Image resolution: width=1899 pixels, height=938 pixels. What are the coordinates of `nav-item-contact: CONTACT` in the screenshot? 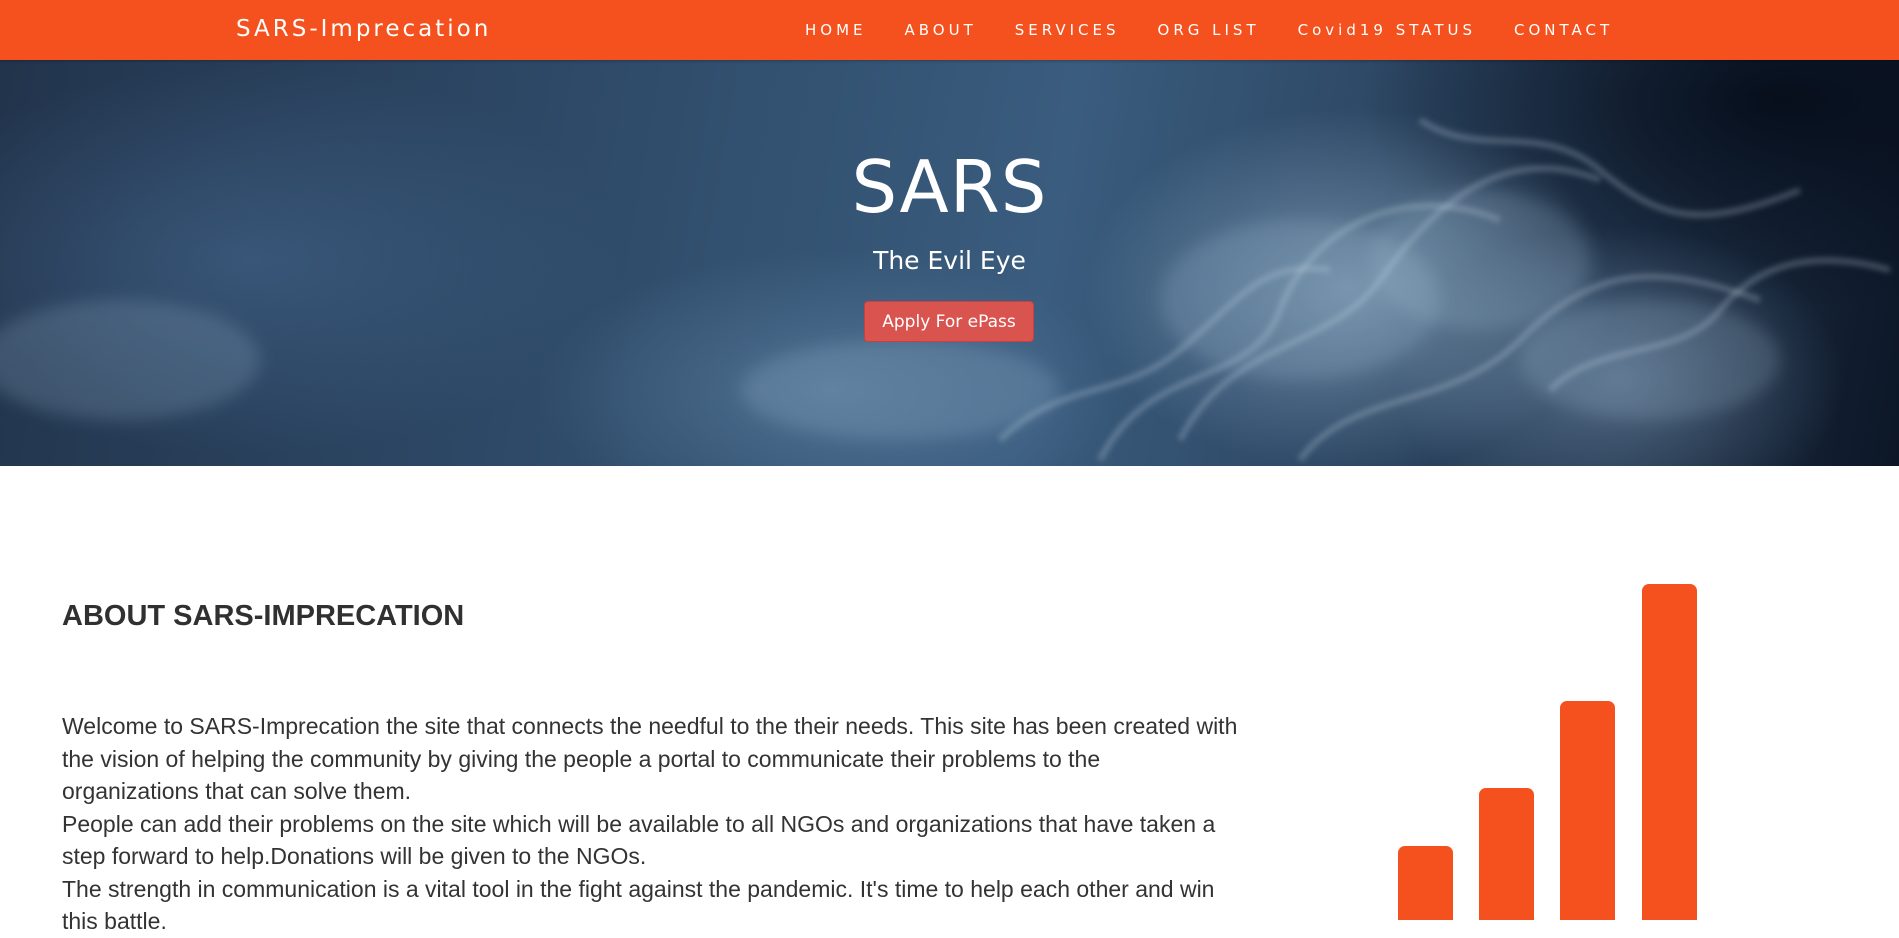 It's located at (1563, 30).